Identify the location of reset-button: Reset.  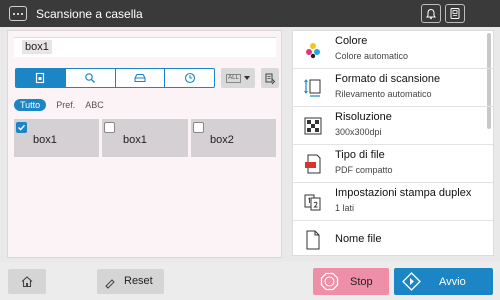
(130, 281).